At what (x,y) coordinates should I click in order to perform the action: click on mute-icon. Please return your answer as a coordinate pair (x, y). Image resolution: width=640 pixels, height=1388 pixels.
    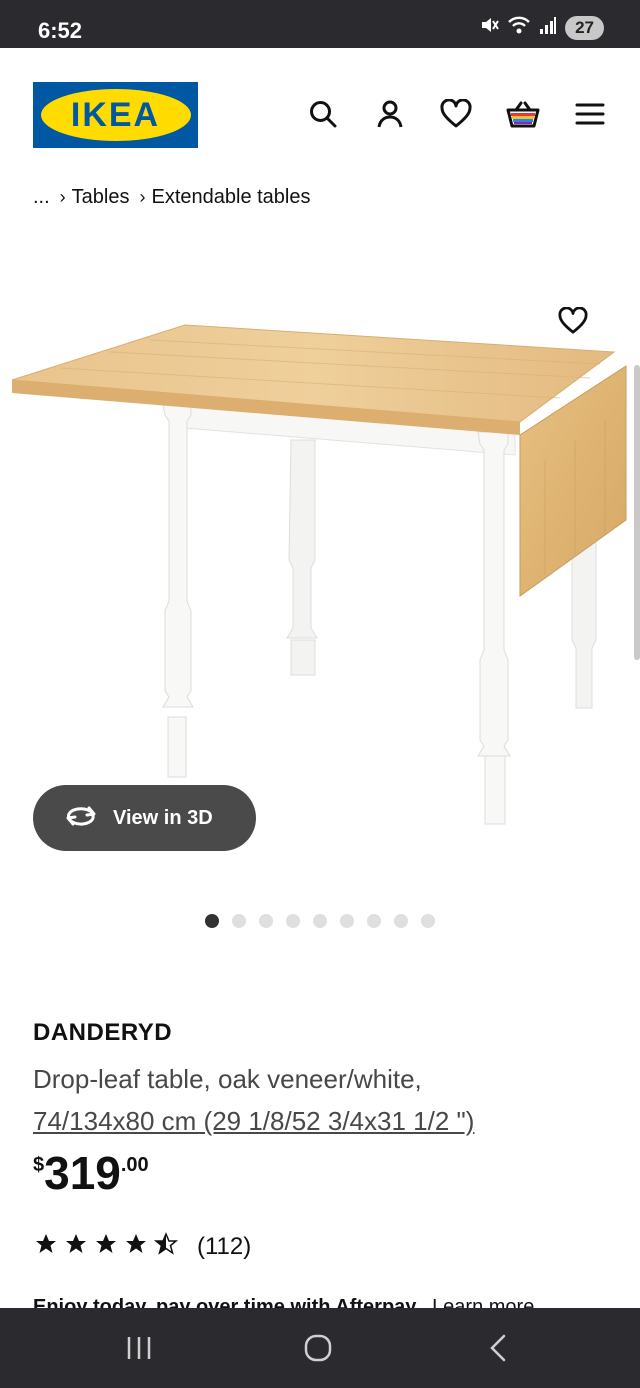
    Looking at the image, I should click on (489, 27).